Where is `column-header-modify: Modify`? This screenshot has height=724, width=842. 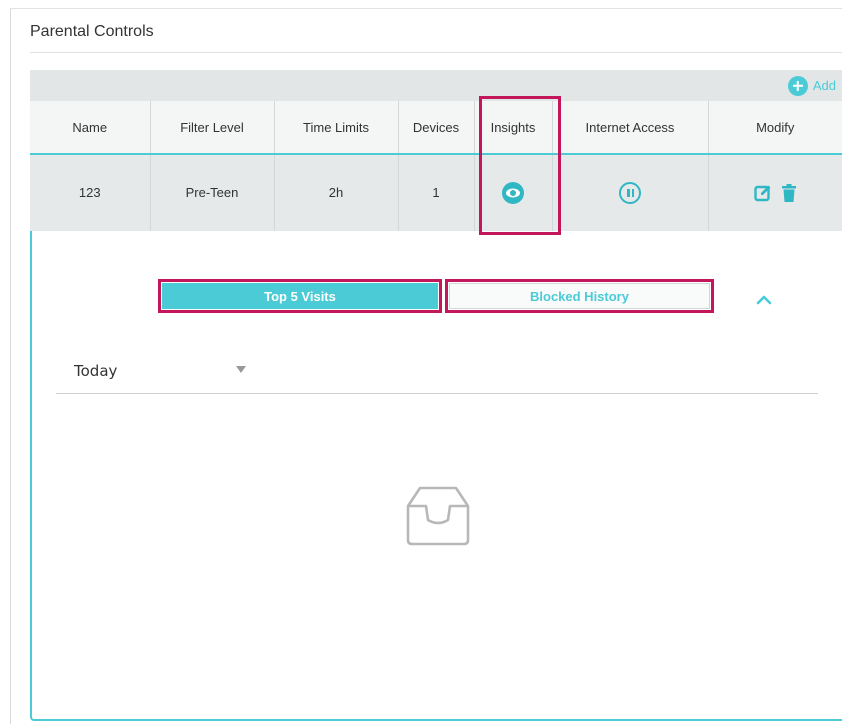
column-header-modify: Modify is located at coordinates (775, 128).